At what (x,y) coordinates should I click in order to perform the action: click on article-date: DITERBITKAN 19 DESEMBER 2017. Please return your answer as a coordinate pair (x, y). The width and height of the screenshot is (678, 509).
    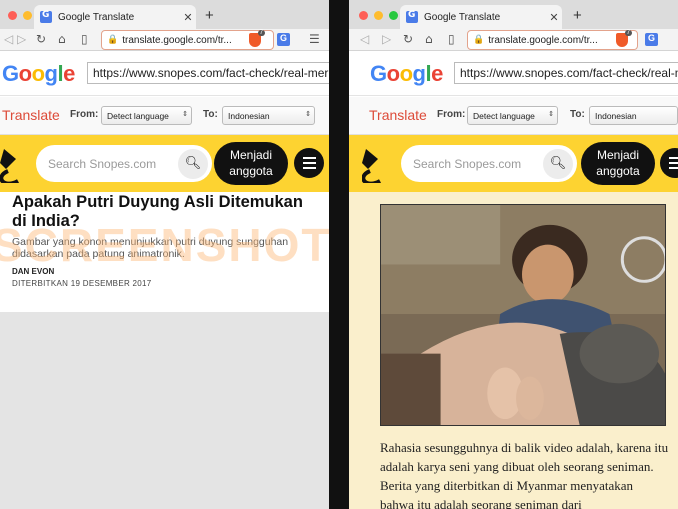
    Looking at the image, I should click on (82, 283).